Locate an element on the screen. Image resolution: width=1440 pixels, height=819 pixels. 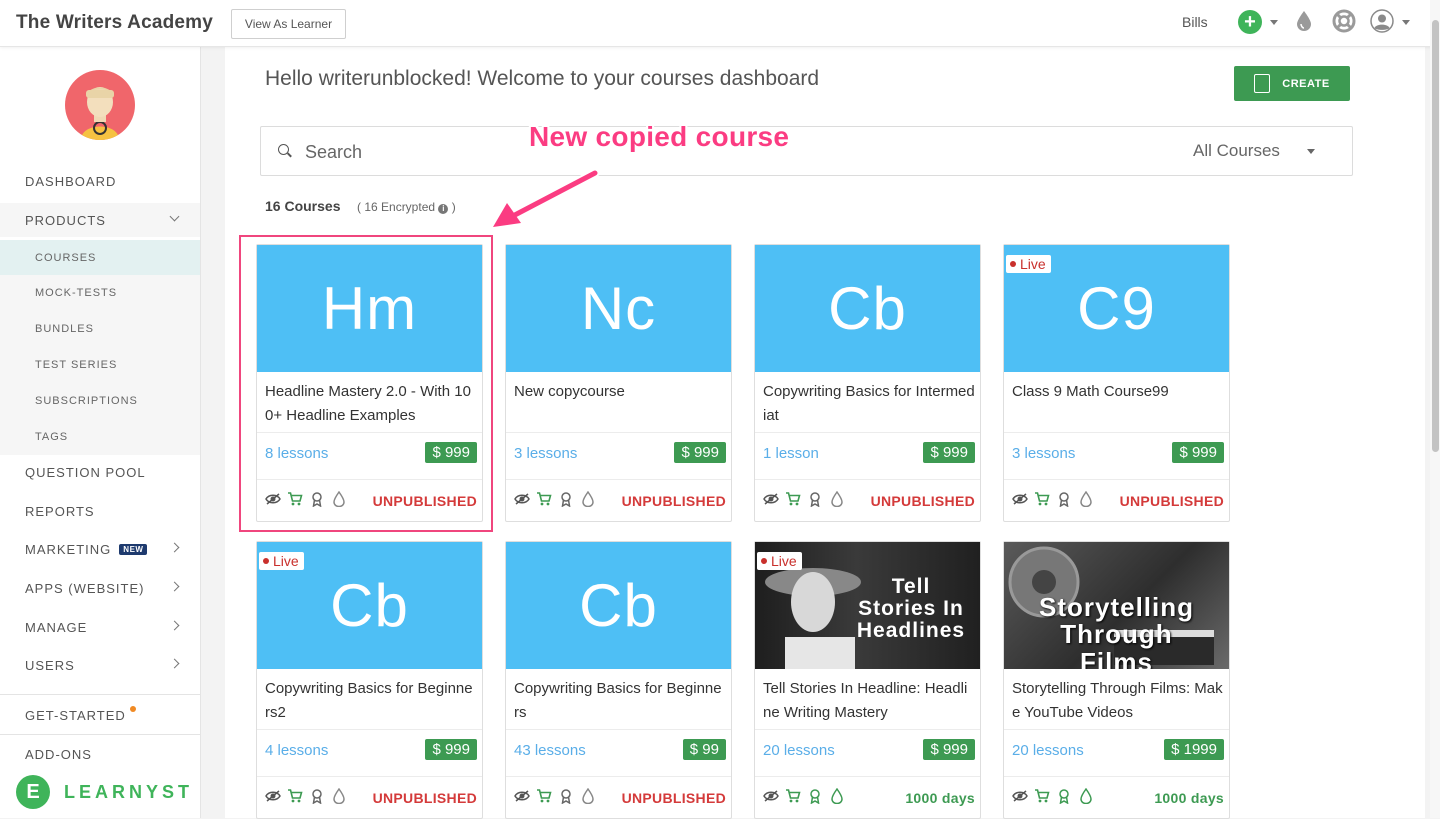
course-title: Copywriting Basics for Beginners is located at coordinates (620, 701).